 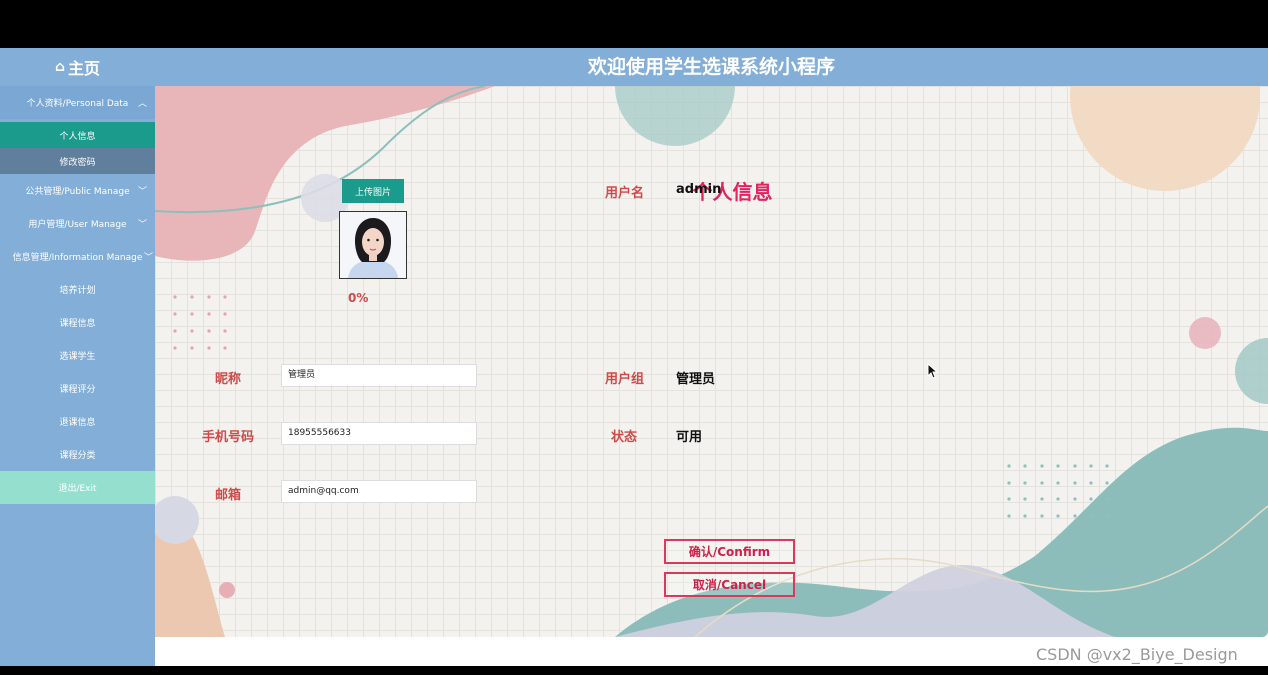 I want to click on sidebar-item-label: 课程评分, so click(x=77, y=390).